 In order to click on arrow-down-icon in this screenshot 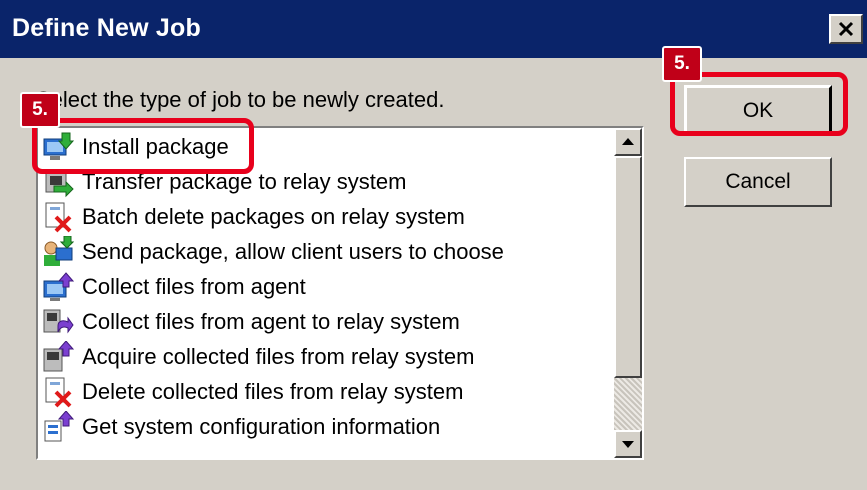, I will do `click(628, 444)`.